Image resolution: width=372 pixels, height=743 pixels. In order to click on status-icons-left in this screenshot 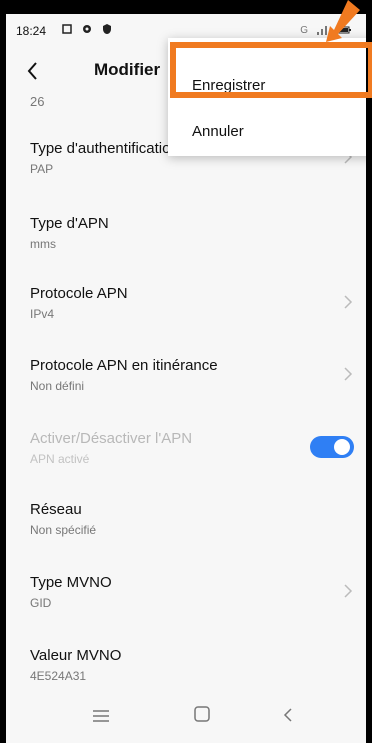, I will do `click(87, 29)`.